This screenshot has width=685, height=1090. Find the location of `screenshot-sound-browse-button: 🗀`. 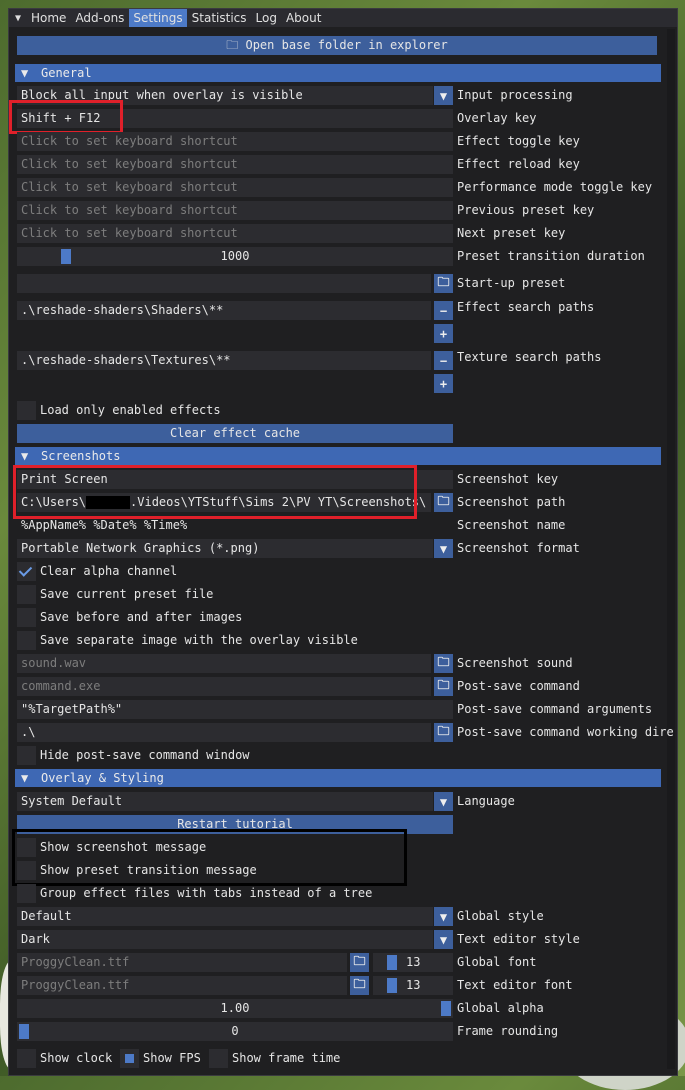

screenshot-sound-browse-button: 🗀 is located at coordinates (443, 663).